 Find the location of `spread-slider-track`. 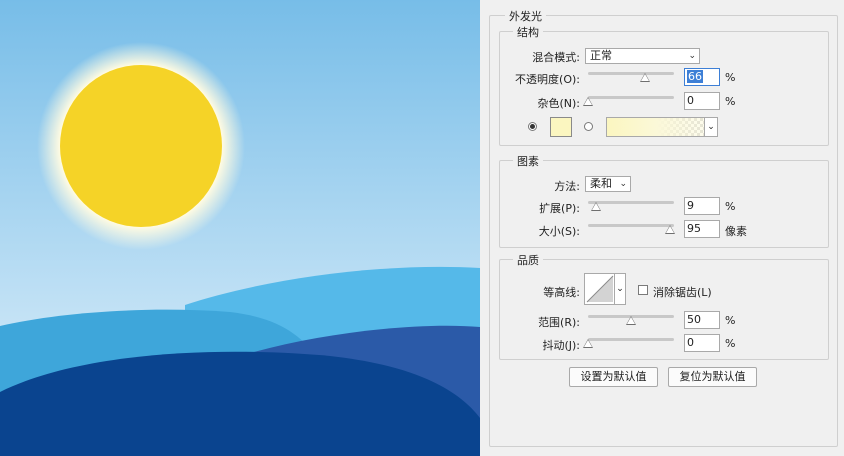

spread-slider-track is located at coordinates (631, 202).